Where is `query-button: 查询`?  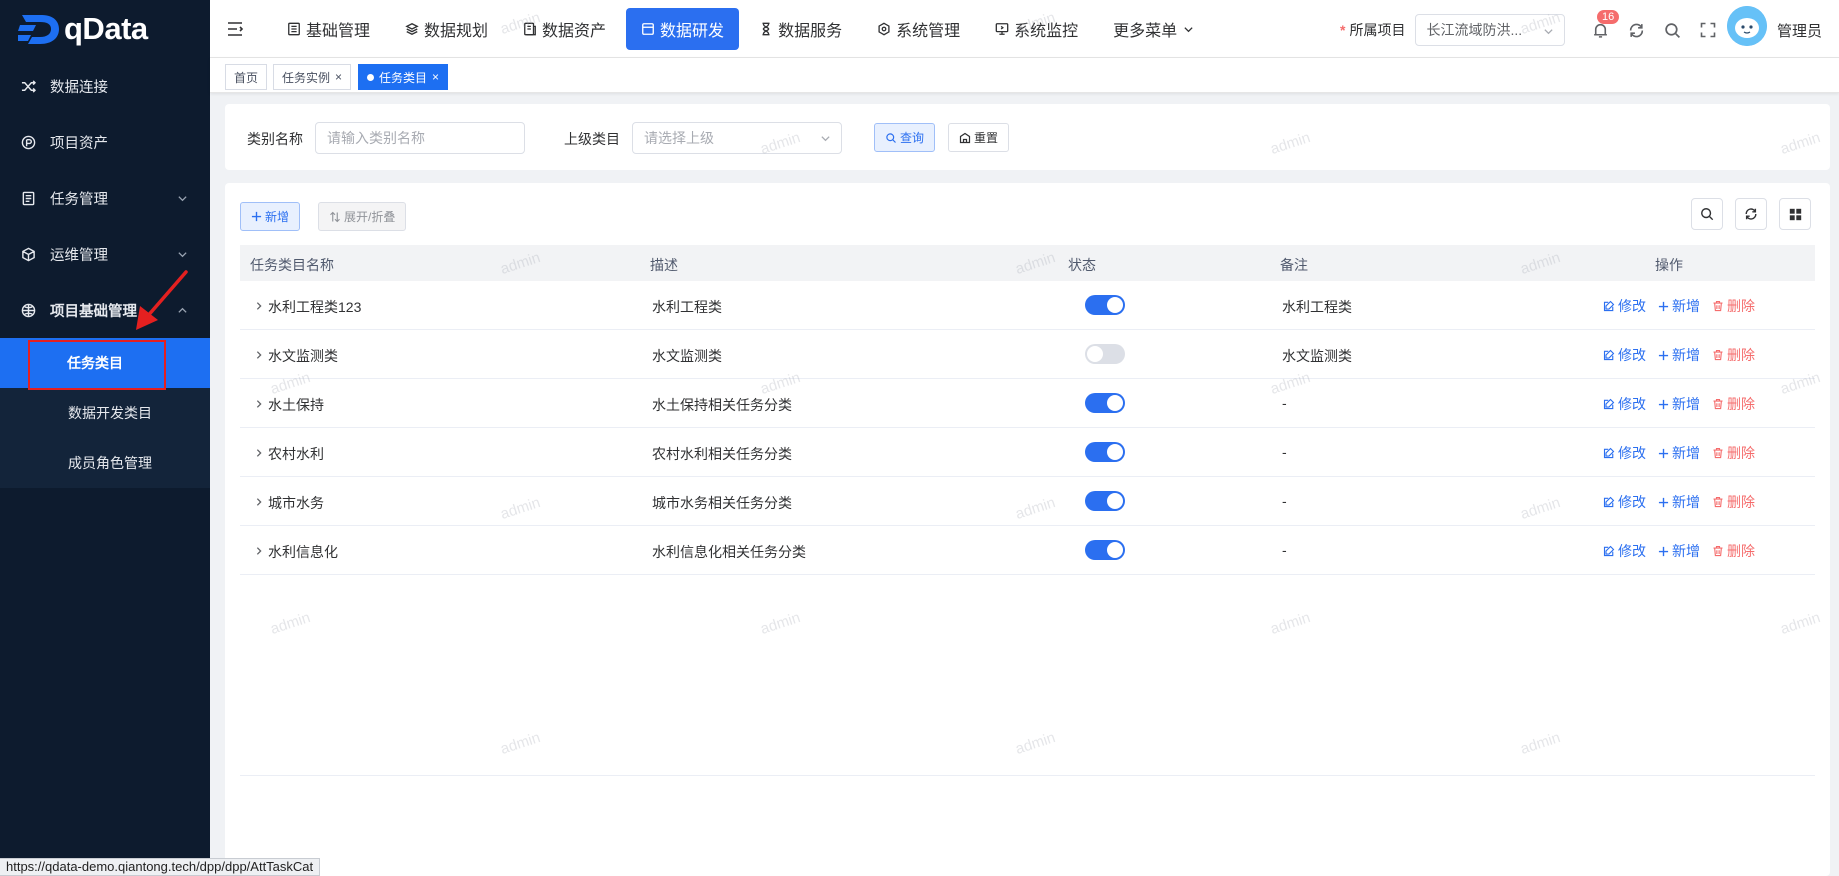
query-button: 查询 is located at coordinates (905, 137).